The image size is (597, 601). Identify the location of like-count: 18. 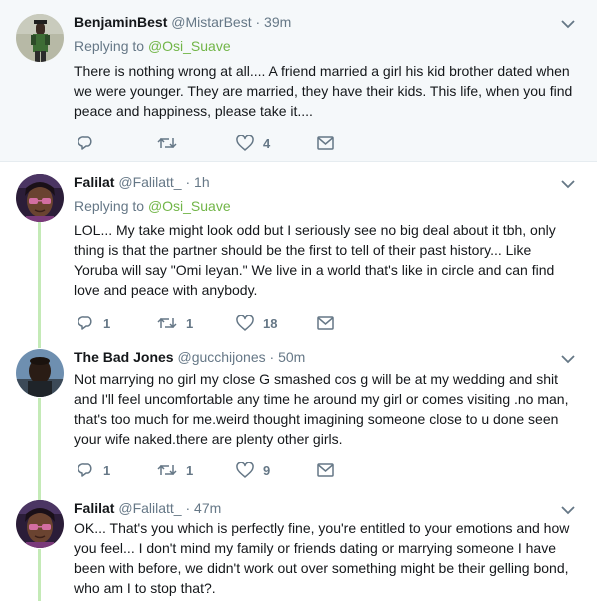
(270, 323).